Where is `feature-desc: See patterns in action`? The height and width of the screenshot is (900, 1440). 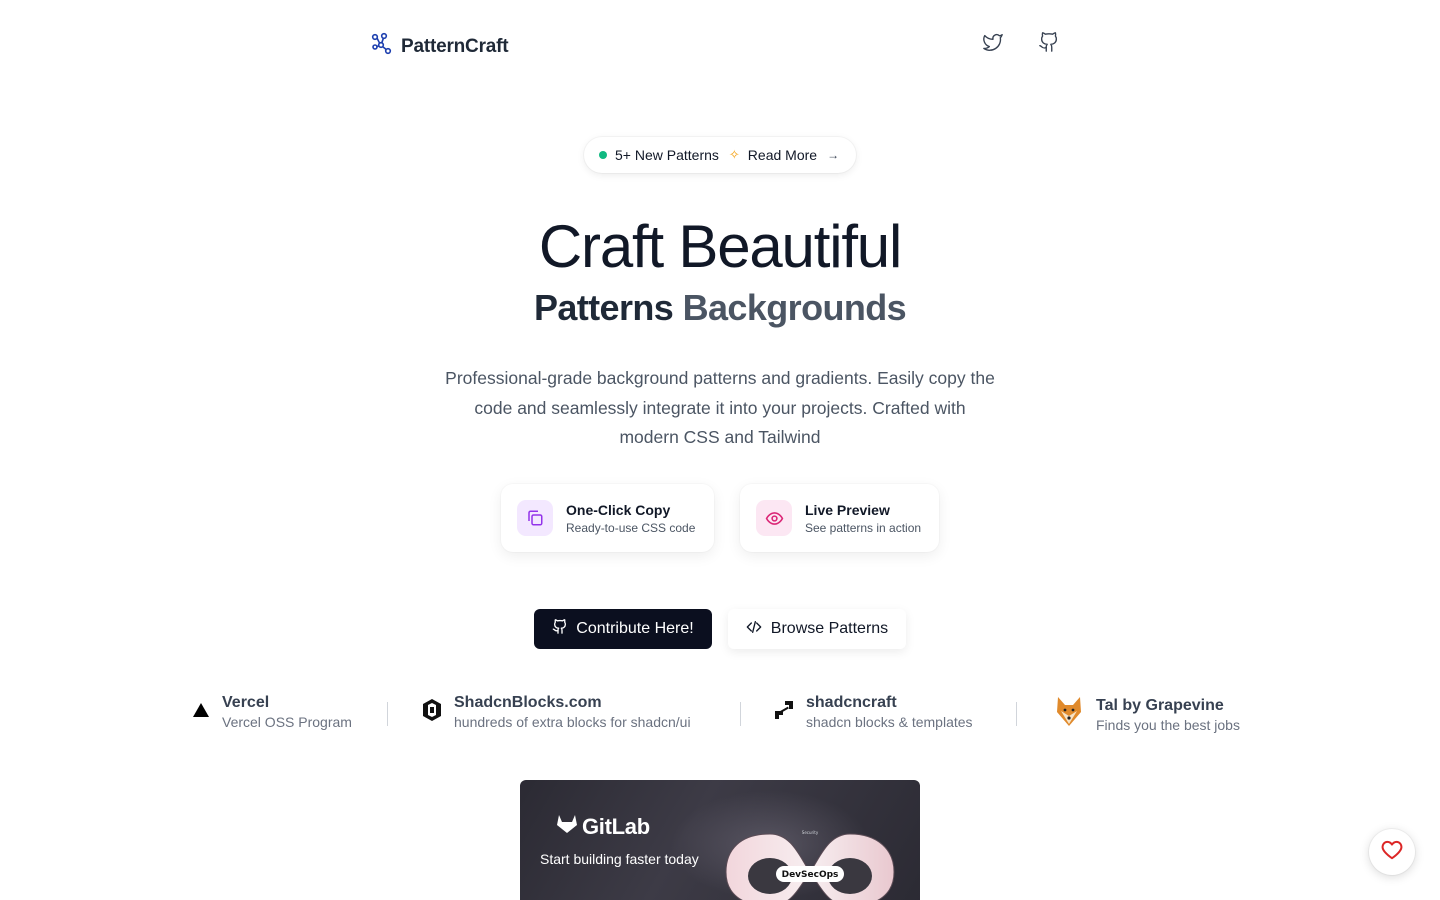
feature-desc: See patterns in action is located at coordinates (863, 527).